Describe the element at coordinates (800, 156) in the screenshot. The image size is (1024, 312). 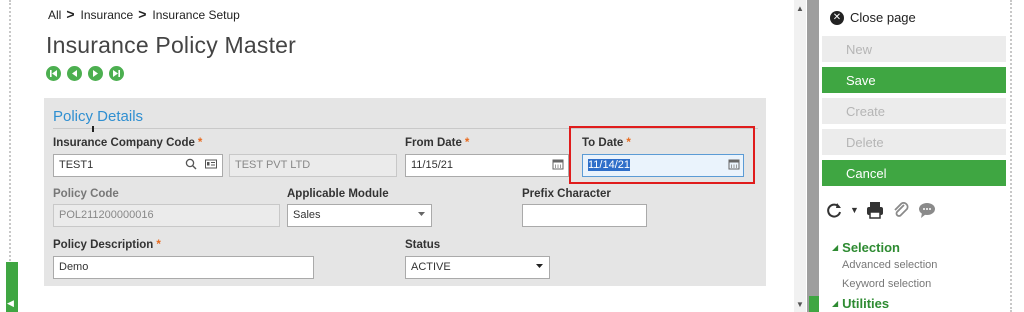
I see `main-scrollbar: ▲ ▼` at that location.